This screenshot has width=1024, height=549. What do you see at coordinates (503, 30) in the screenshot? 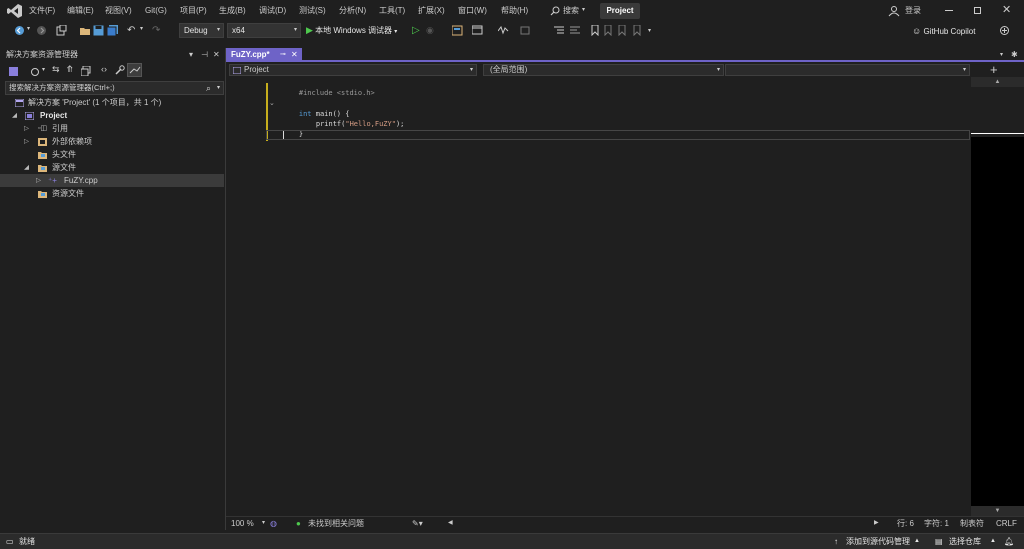
I see `diagnostic-tools-icon` at bounding box center [503, 30].